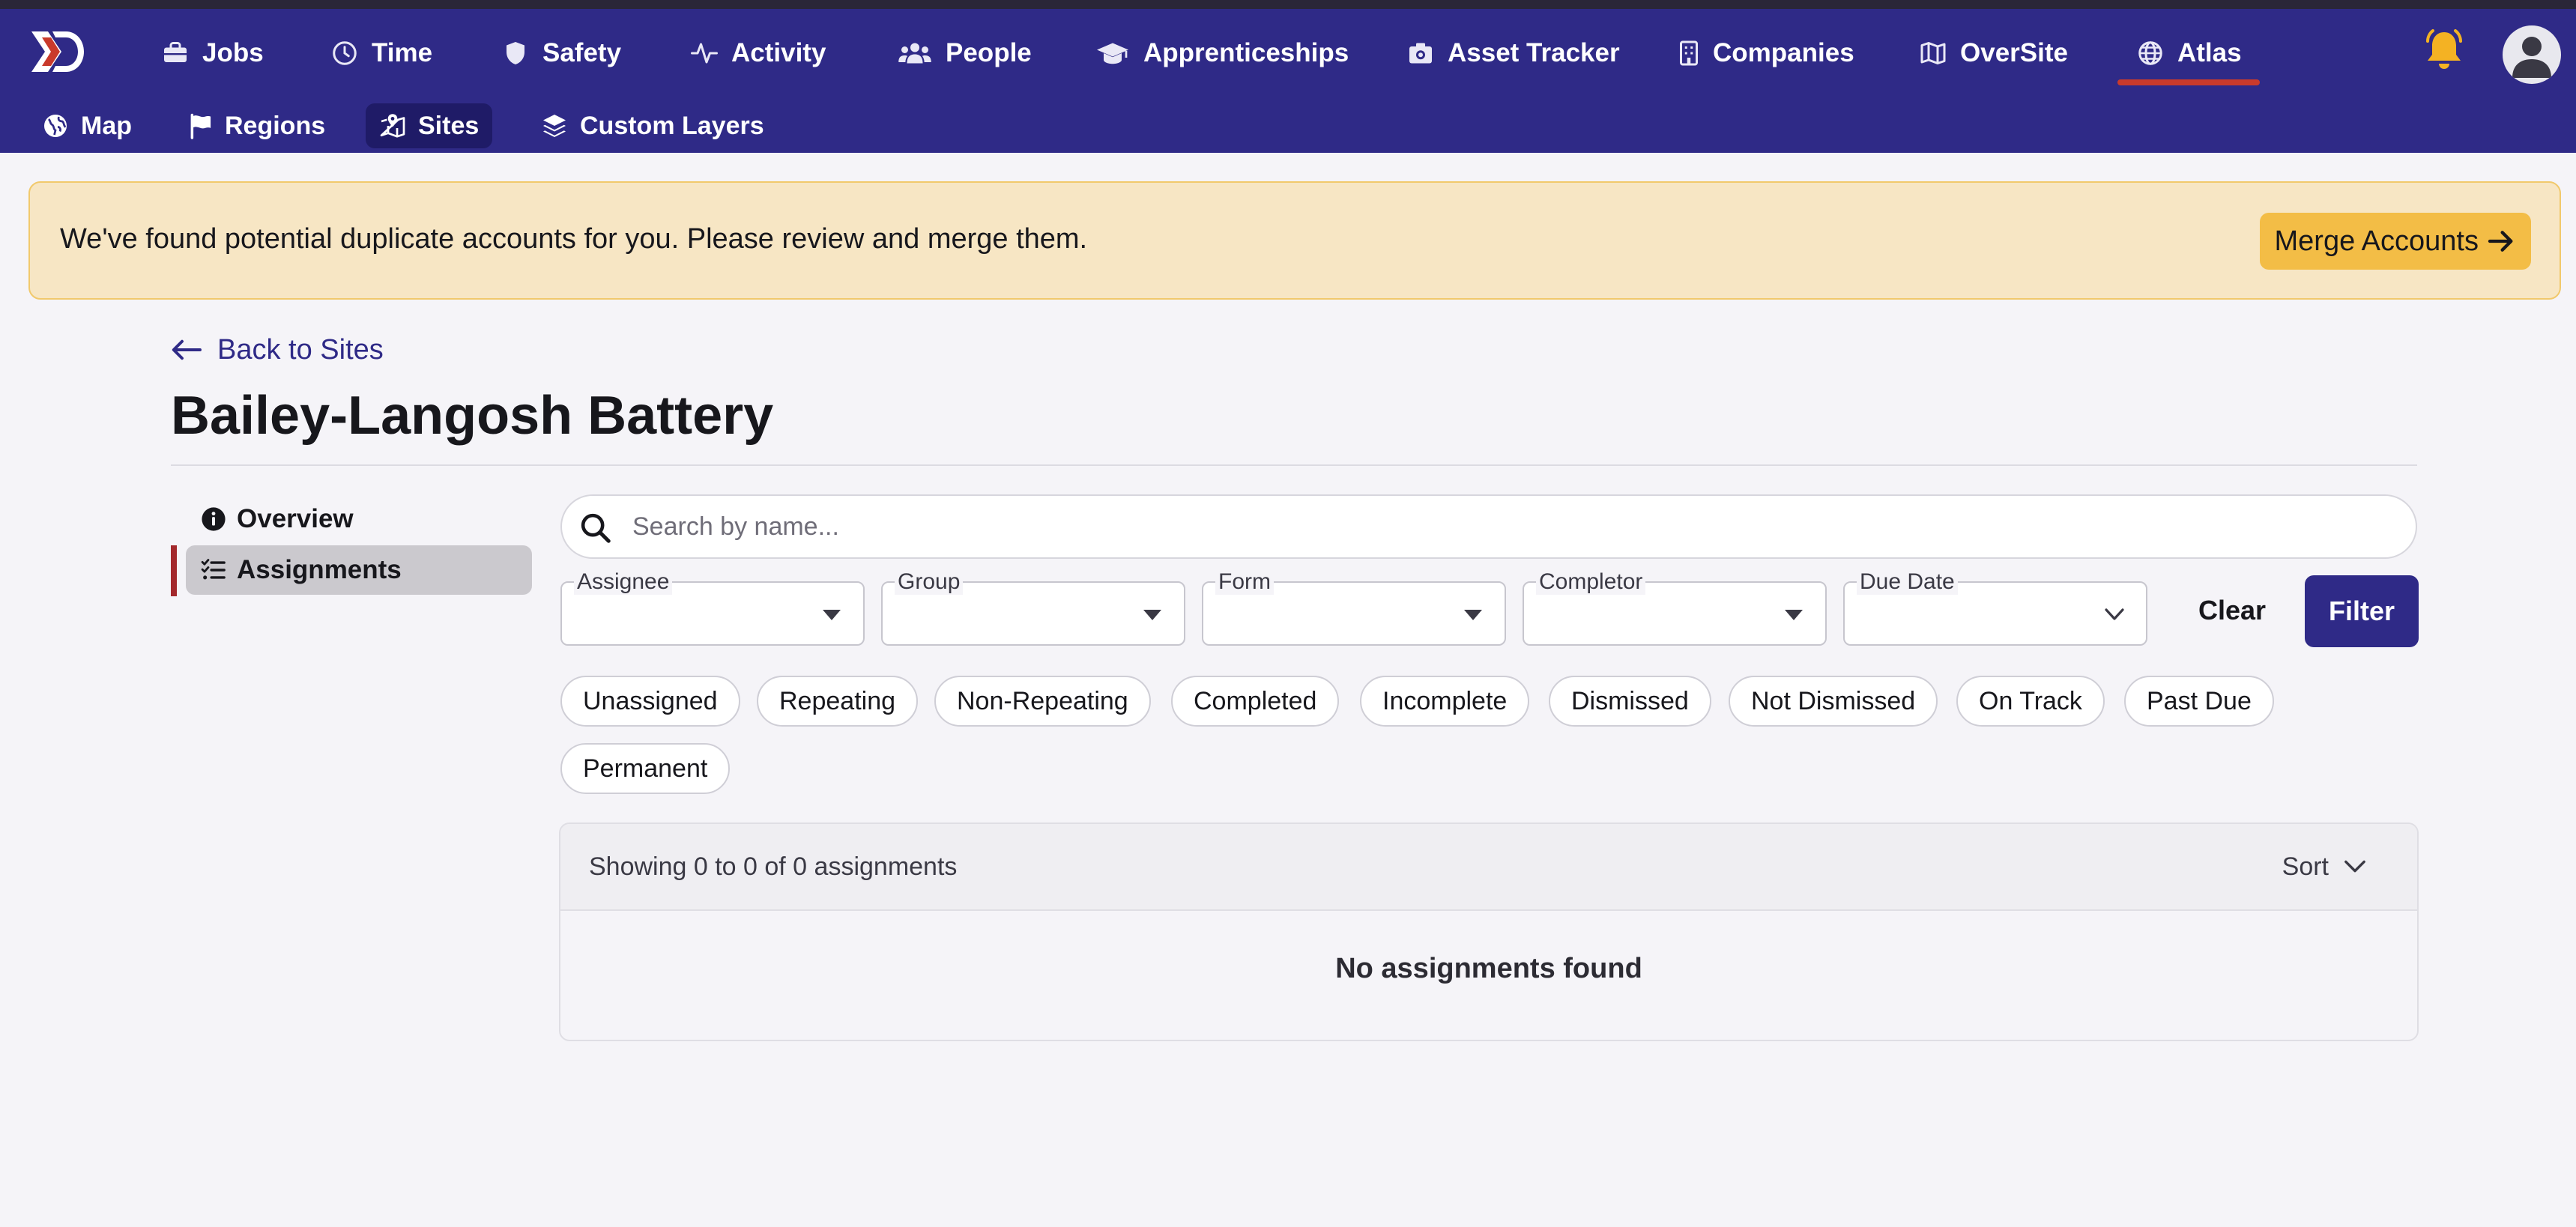  Describe the element at coordinates (1246, 52) in the screenshot. I see `nav-item-label: Apprenticeships` at that location.